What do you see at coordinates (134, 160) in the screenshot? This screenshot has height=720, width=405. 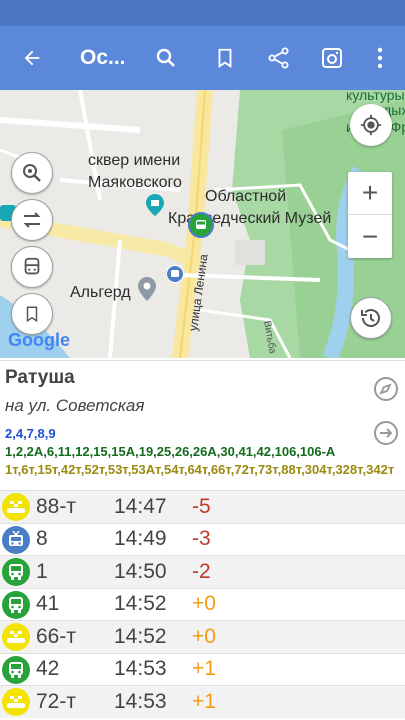 I see `map-label-park: сквер имени` at bounding box center [134, 160].